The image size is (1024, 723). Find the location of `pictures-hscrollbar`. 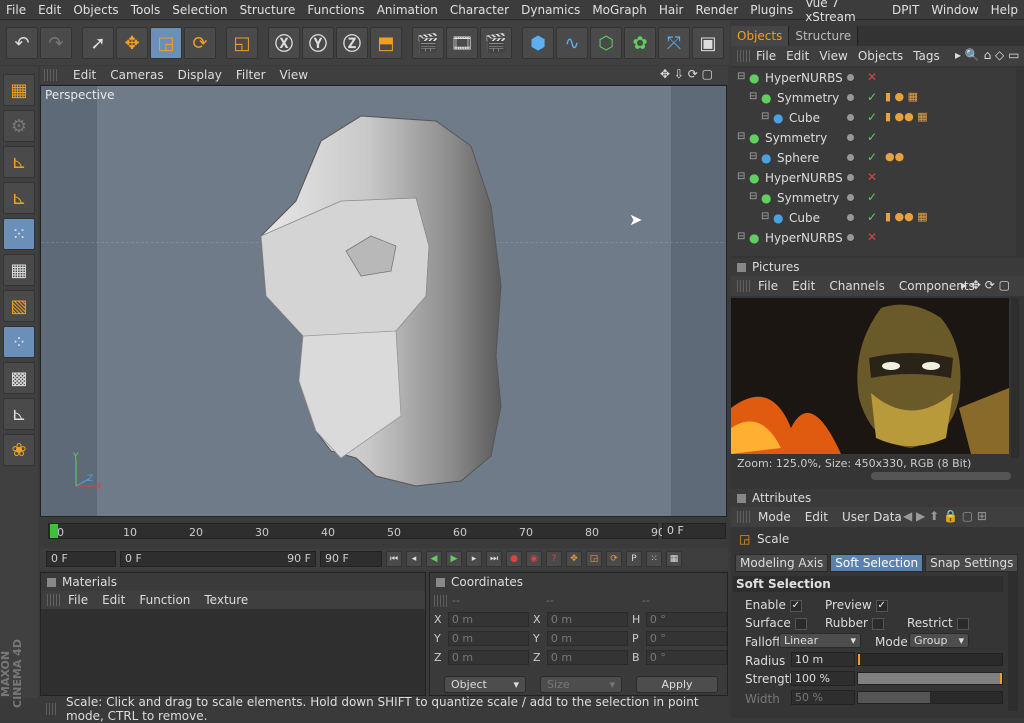

pictures-hscrollbar is located at coordinates (941, 476).